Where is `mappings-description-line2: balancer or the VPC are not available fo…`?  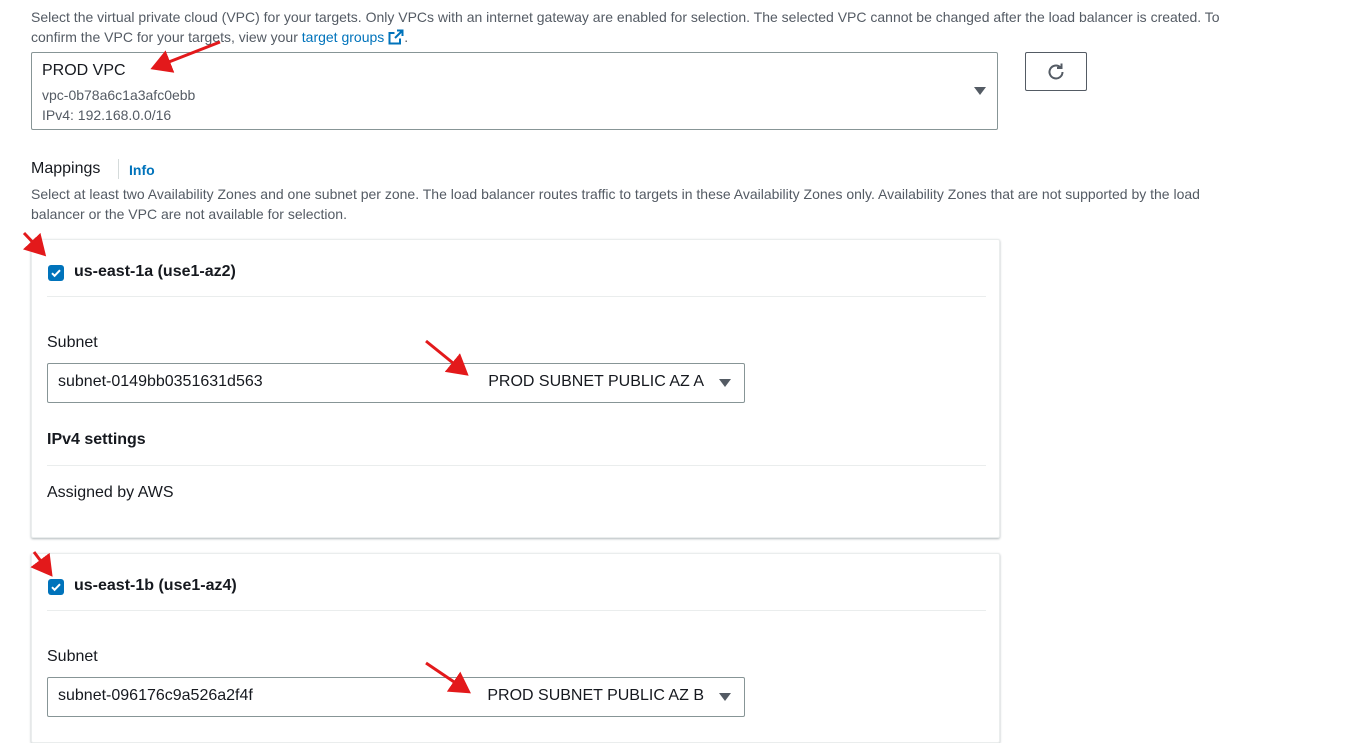 mappings-description-line2: balancer or the VPC are not available fo… is located at coordinates (189, 214).